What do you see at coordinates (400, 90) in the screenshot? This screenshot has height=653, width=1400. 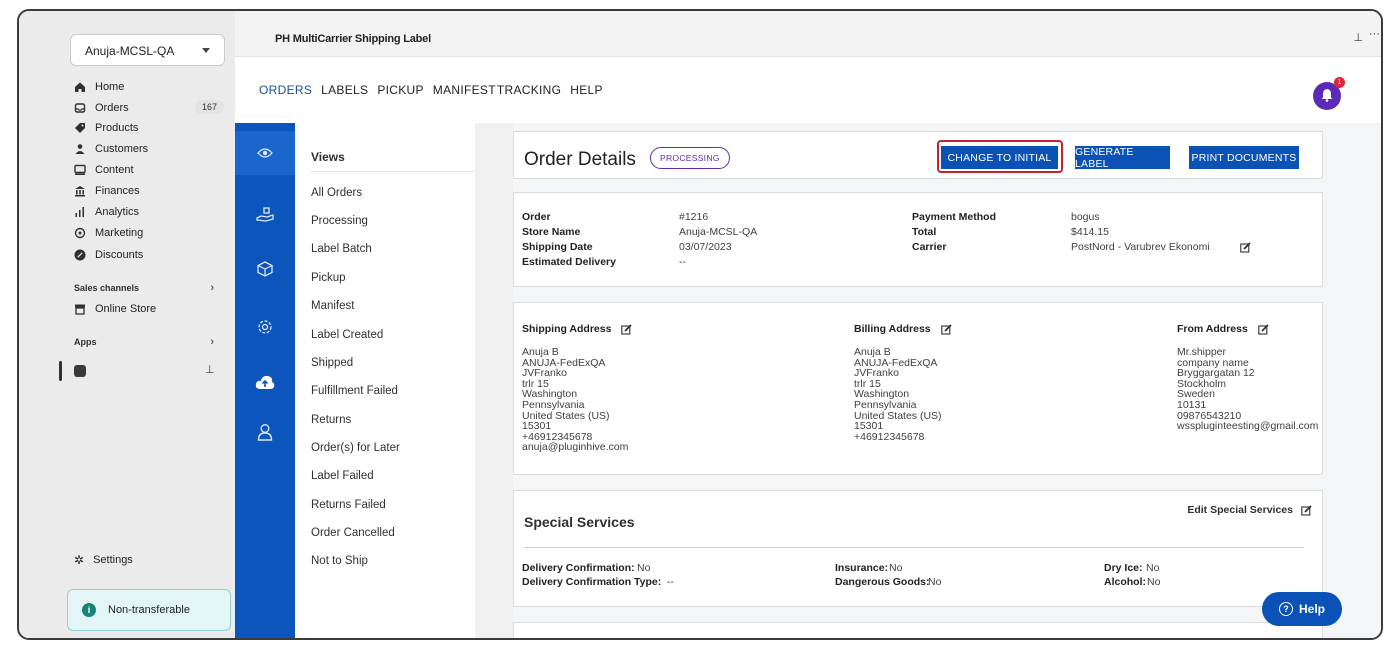 I see `nav-pickup: PICKUP` at bounding box center [400, 90].